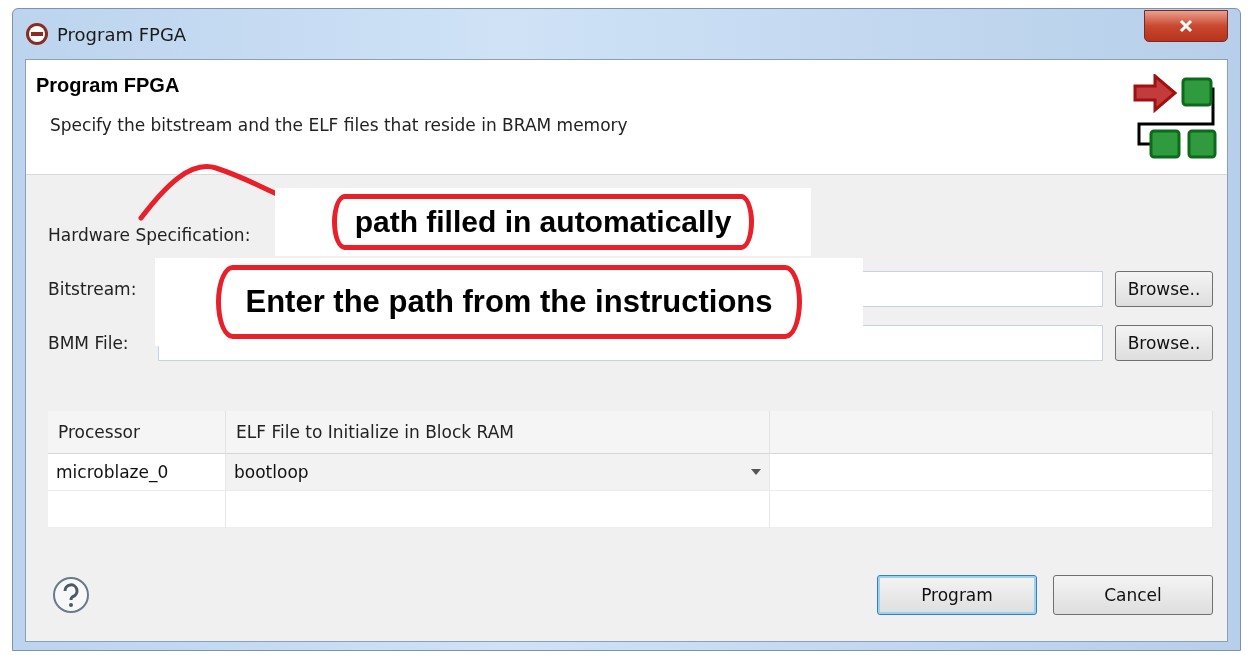 This screenshot has width=1253, height=655. I want to click on close-button, so click(1186, 26).